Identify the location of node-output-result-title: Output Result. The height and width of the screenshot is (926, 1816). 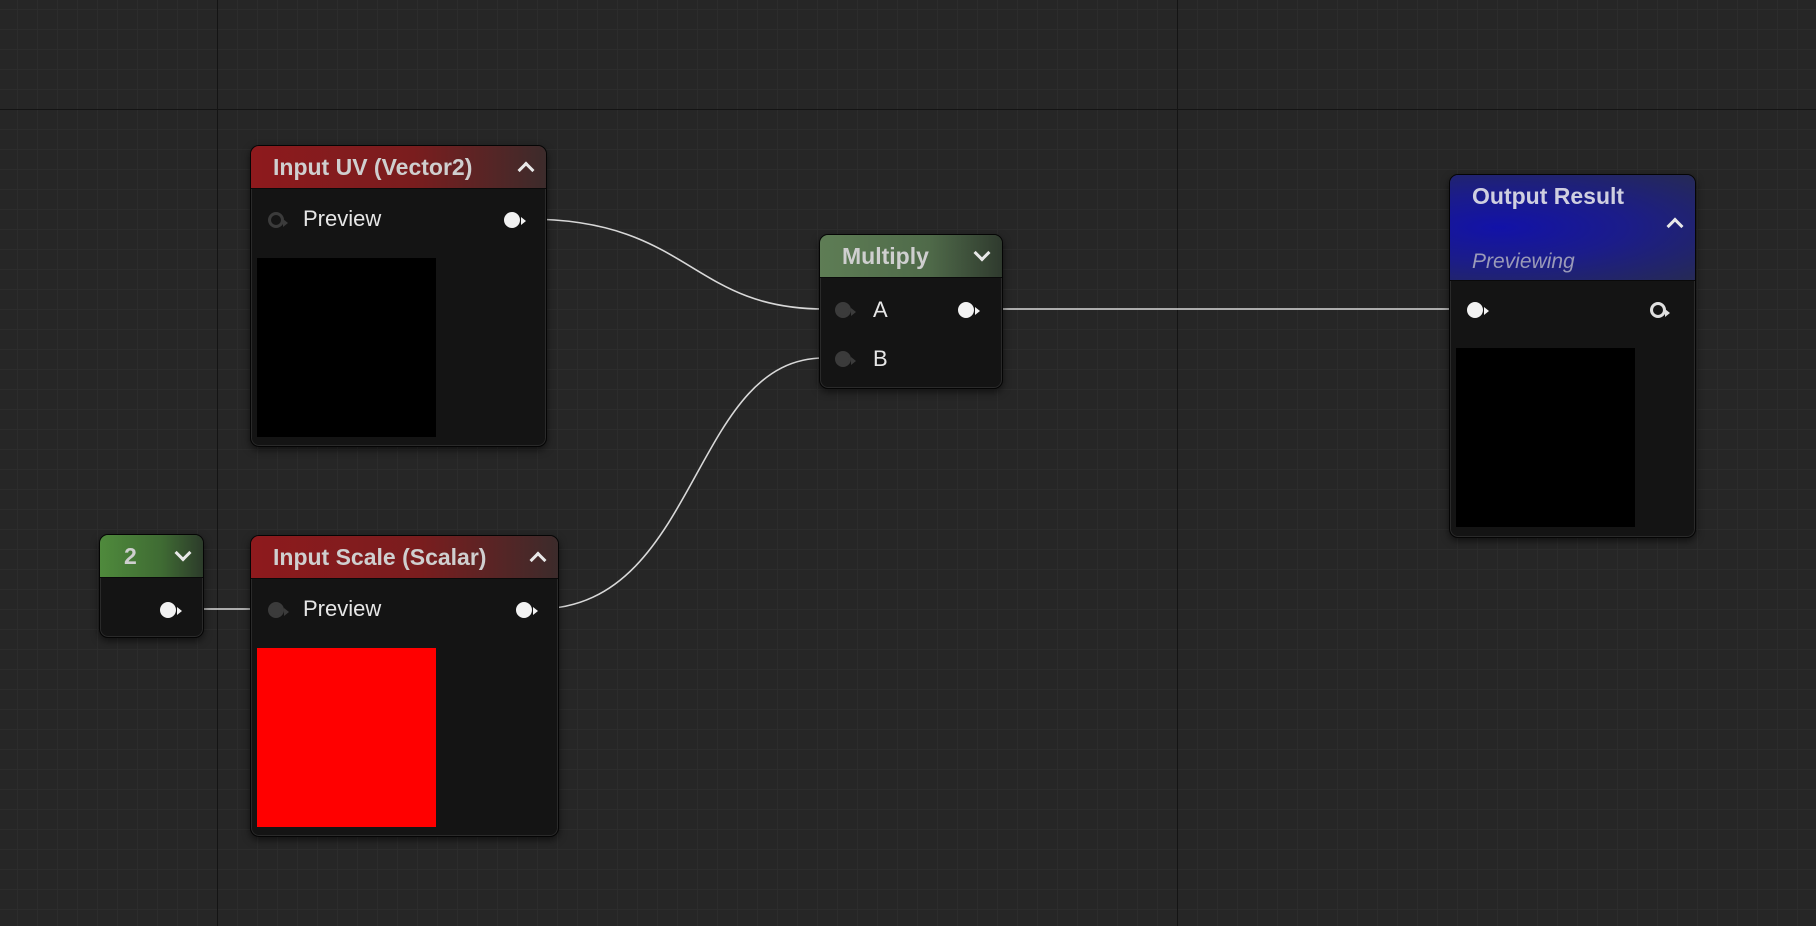
(1548, 196).